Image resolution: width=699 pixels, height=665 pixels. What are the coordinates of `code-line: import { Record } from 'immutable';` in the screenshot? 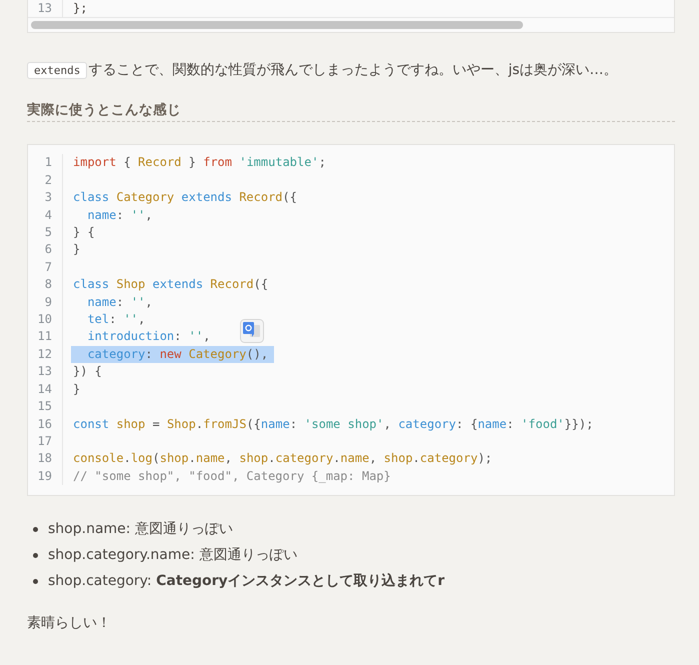 It's located at (199, 163).